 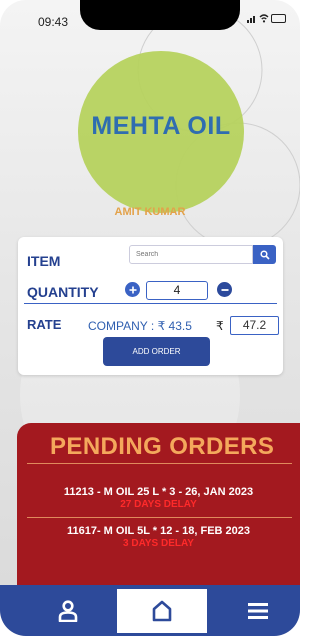 I want to click on nav-profile, so click(x=68, y=611).